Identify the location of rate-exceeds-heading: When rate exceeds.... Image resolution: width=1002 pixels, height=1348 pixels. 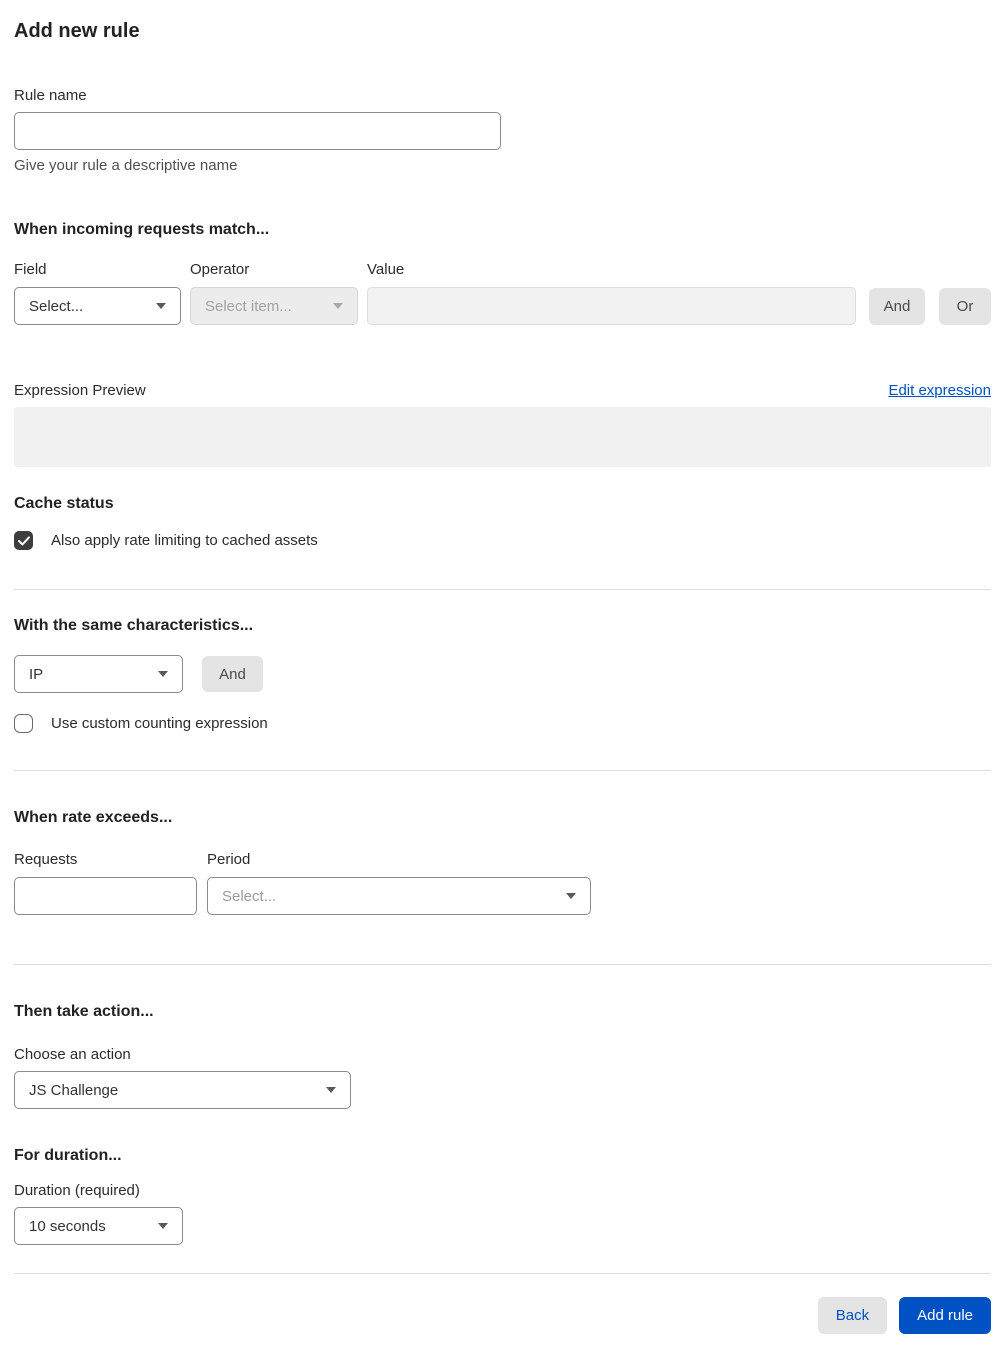
(93, 817).